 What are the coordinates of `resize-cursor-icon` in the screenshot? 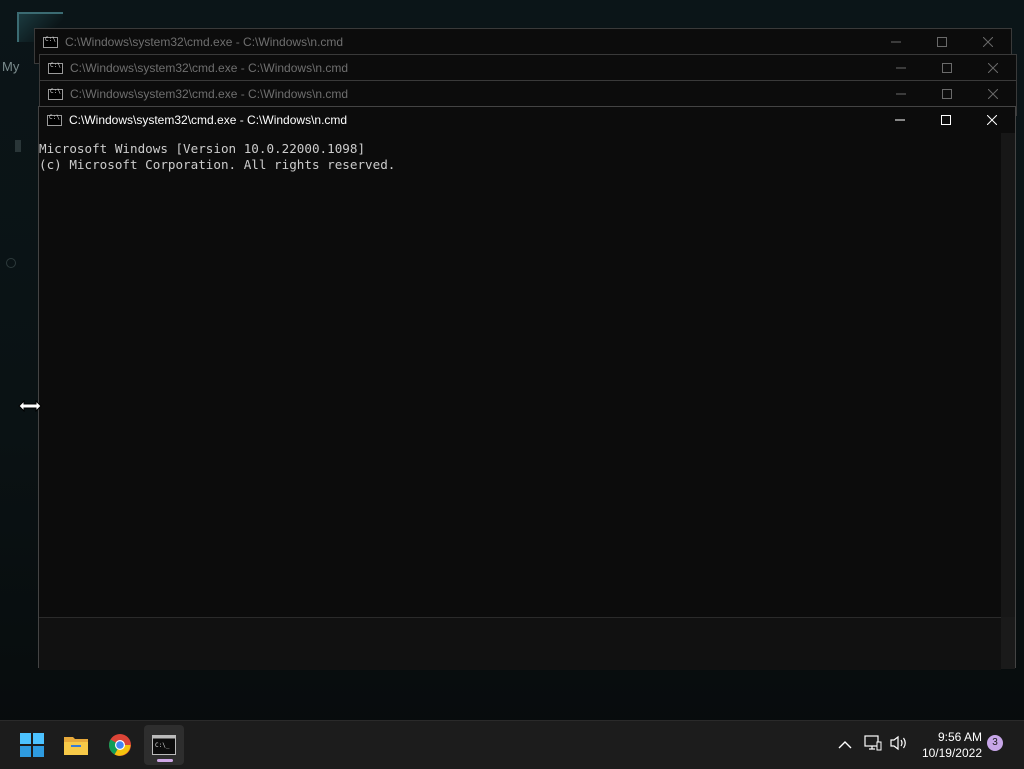 It's located at (30, 406).